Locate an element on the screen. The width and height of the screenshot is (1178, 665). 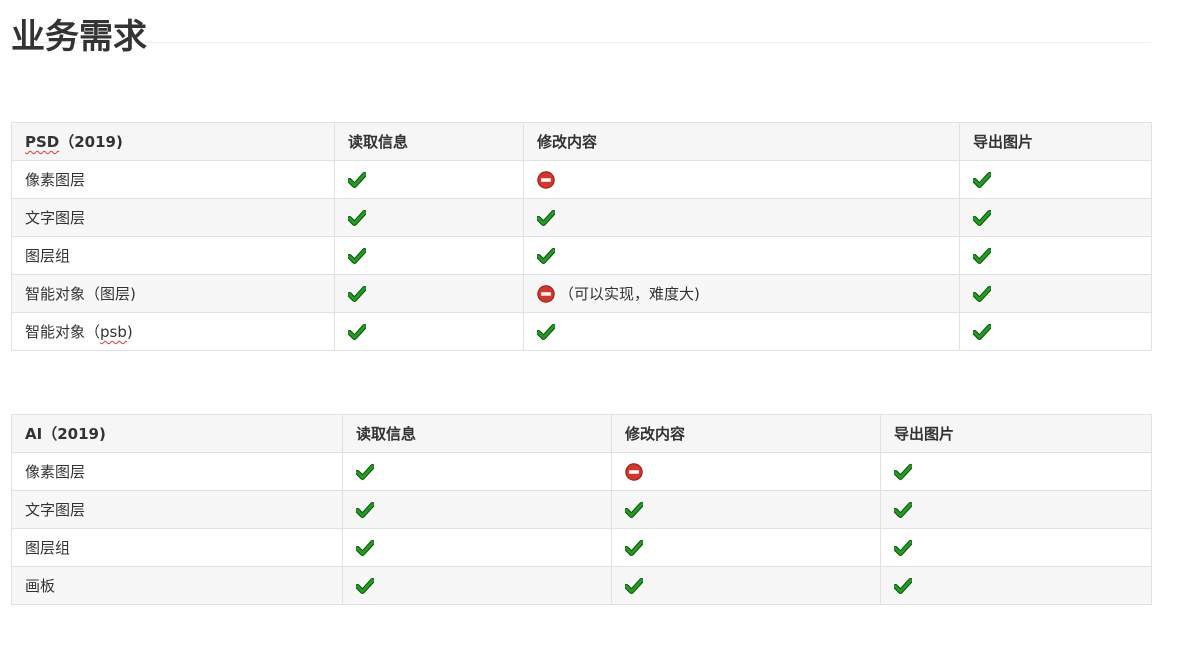
row-label-flagged: psb is located at coordinates (113, 332).